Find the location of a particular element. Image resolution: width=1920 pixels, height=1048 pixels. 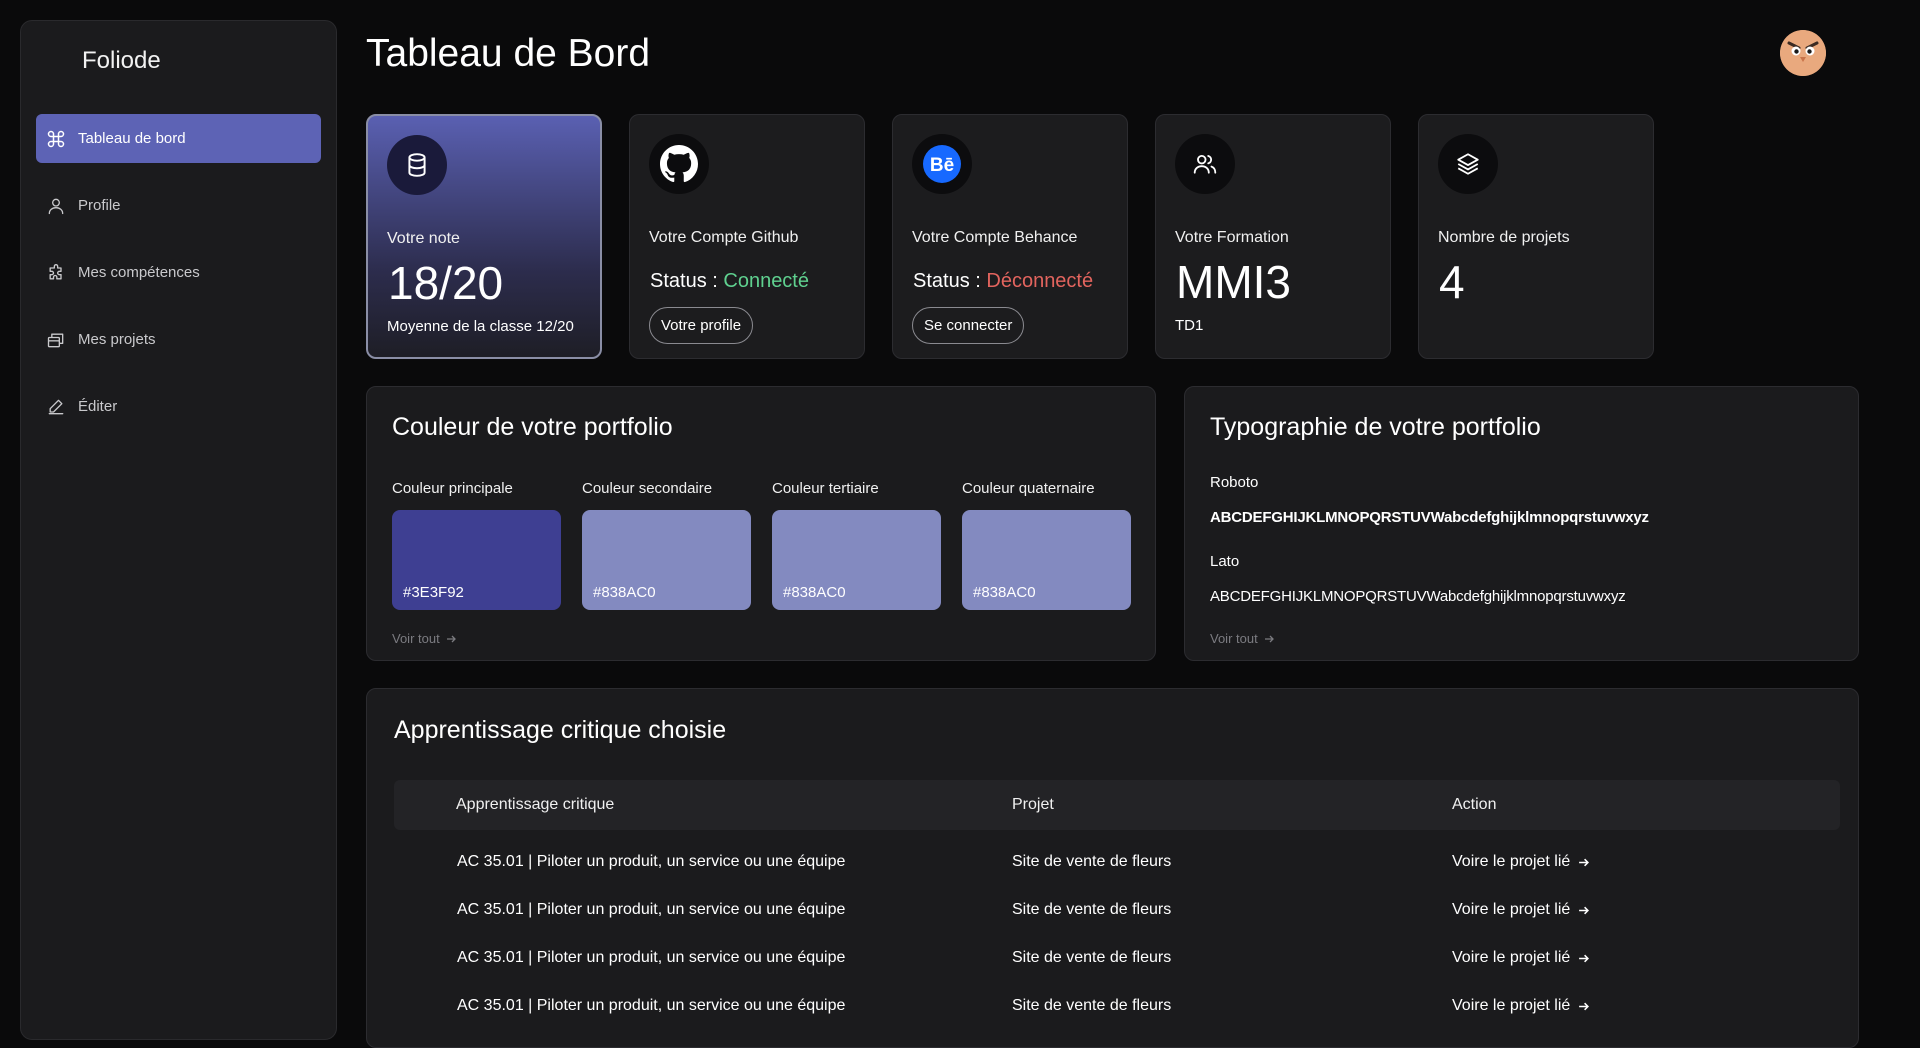

svg-text: Bē is located at coordinates (942, 165).